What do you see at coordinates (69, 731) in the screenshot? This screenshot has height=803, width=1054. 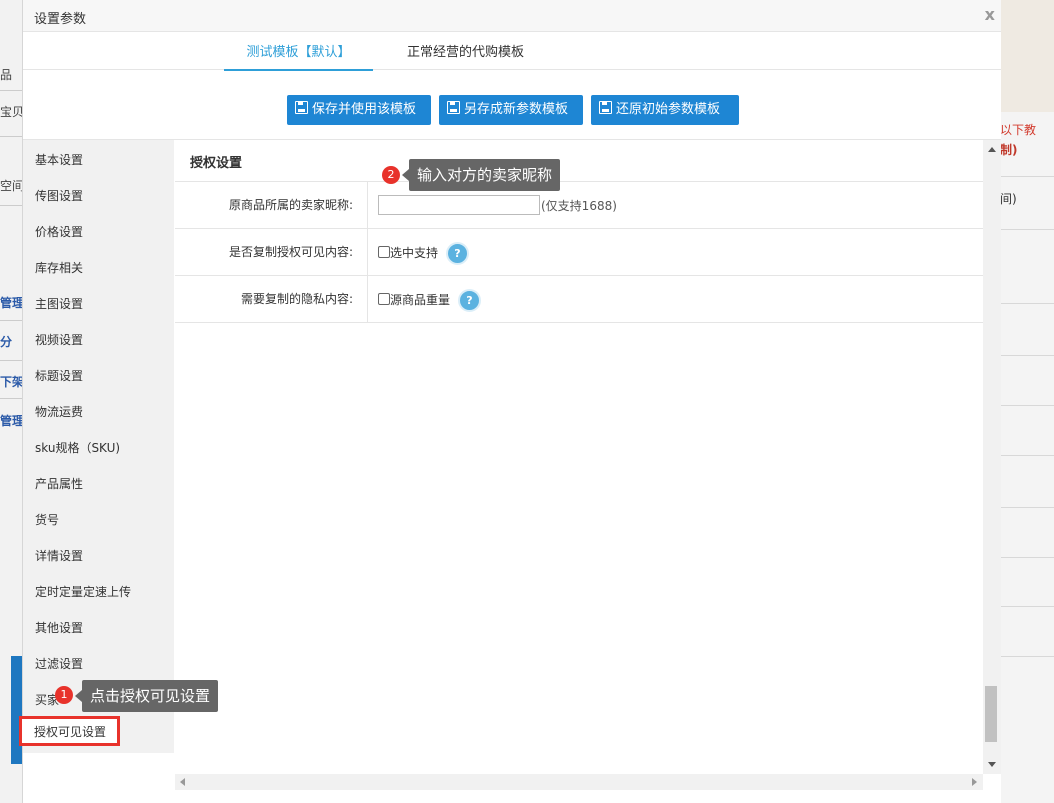 I see `menu-item-authorization-visible: 授权可见设置` at bounding box center [69, 731].